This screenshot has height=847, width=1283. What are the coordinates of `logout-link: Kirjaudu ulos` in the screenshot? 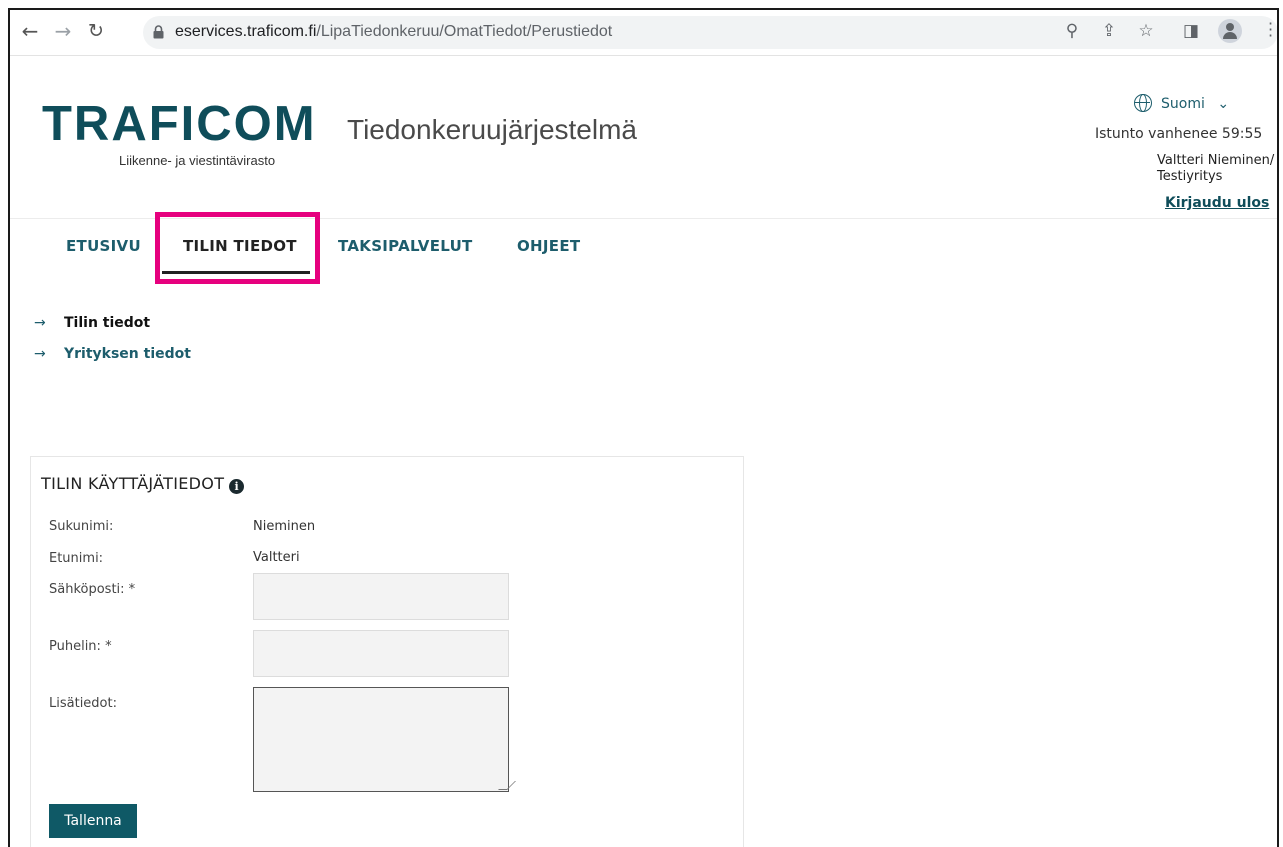 It's located at (1217, 203).